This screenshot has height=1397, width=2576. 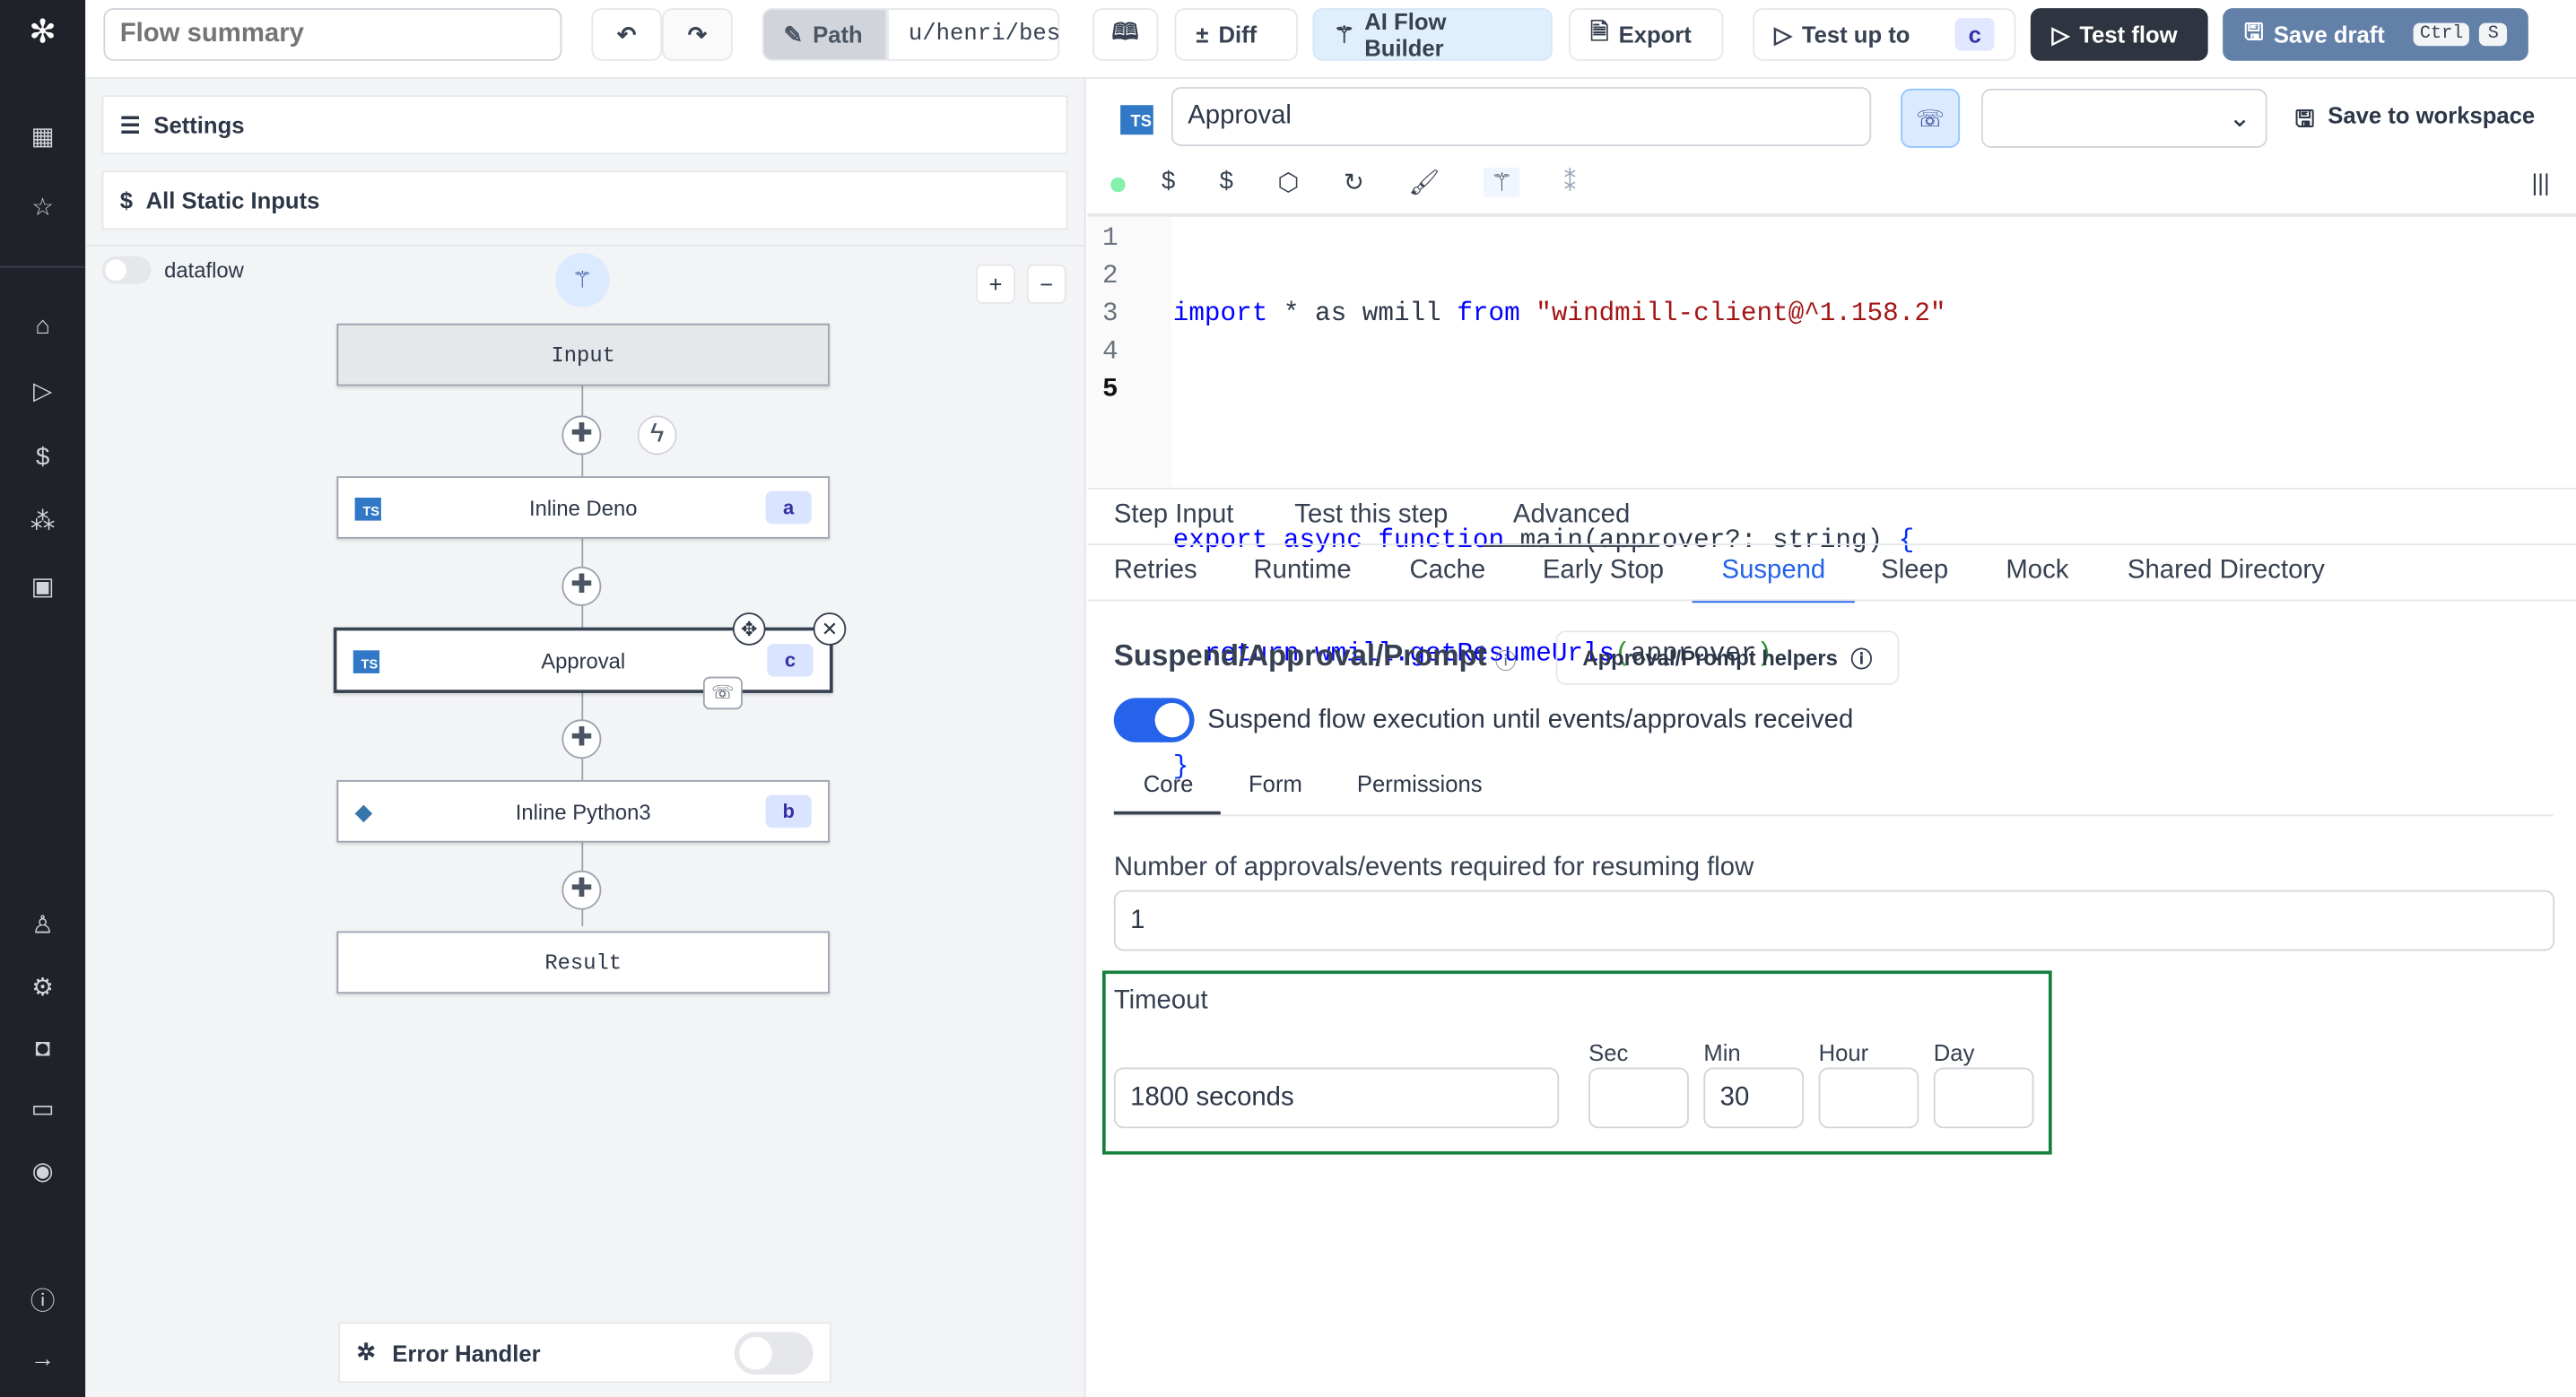 I want to click on tab-shared-directory: Shared Directory, so click(x=2226, y=571).